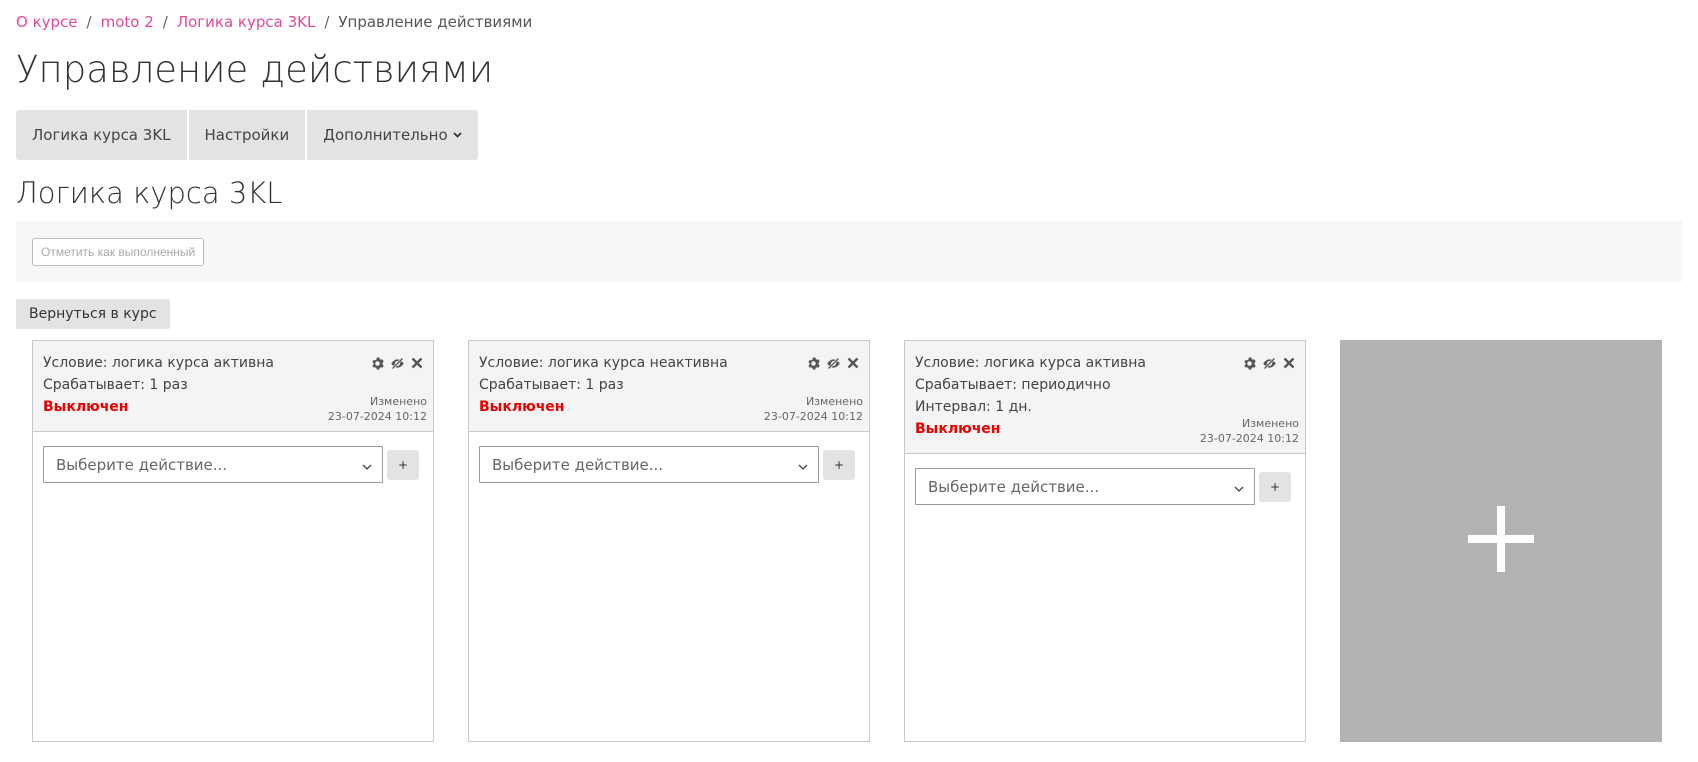  I want to click on tab-course-logic: Логика курса 3KL, so click(102, 135).